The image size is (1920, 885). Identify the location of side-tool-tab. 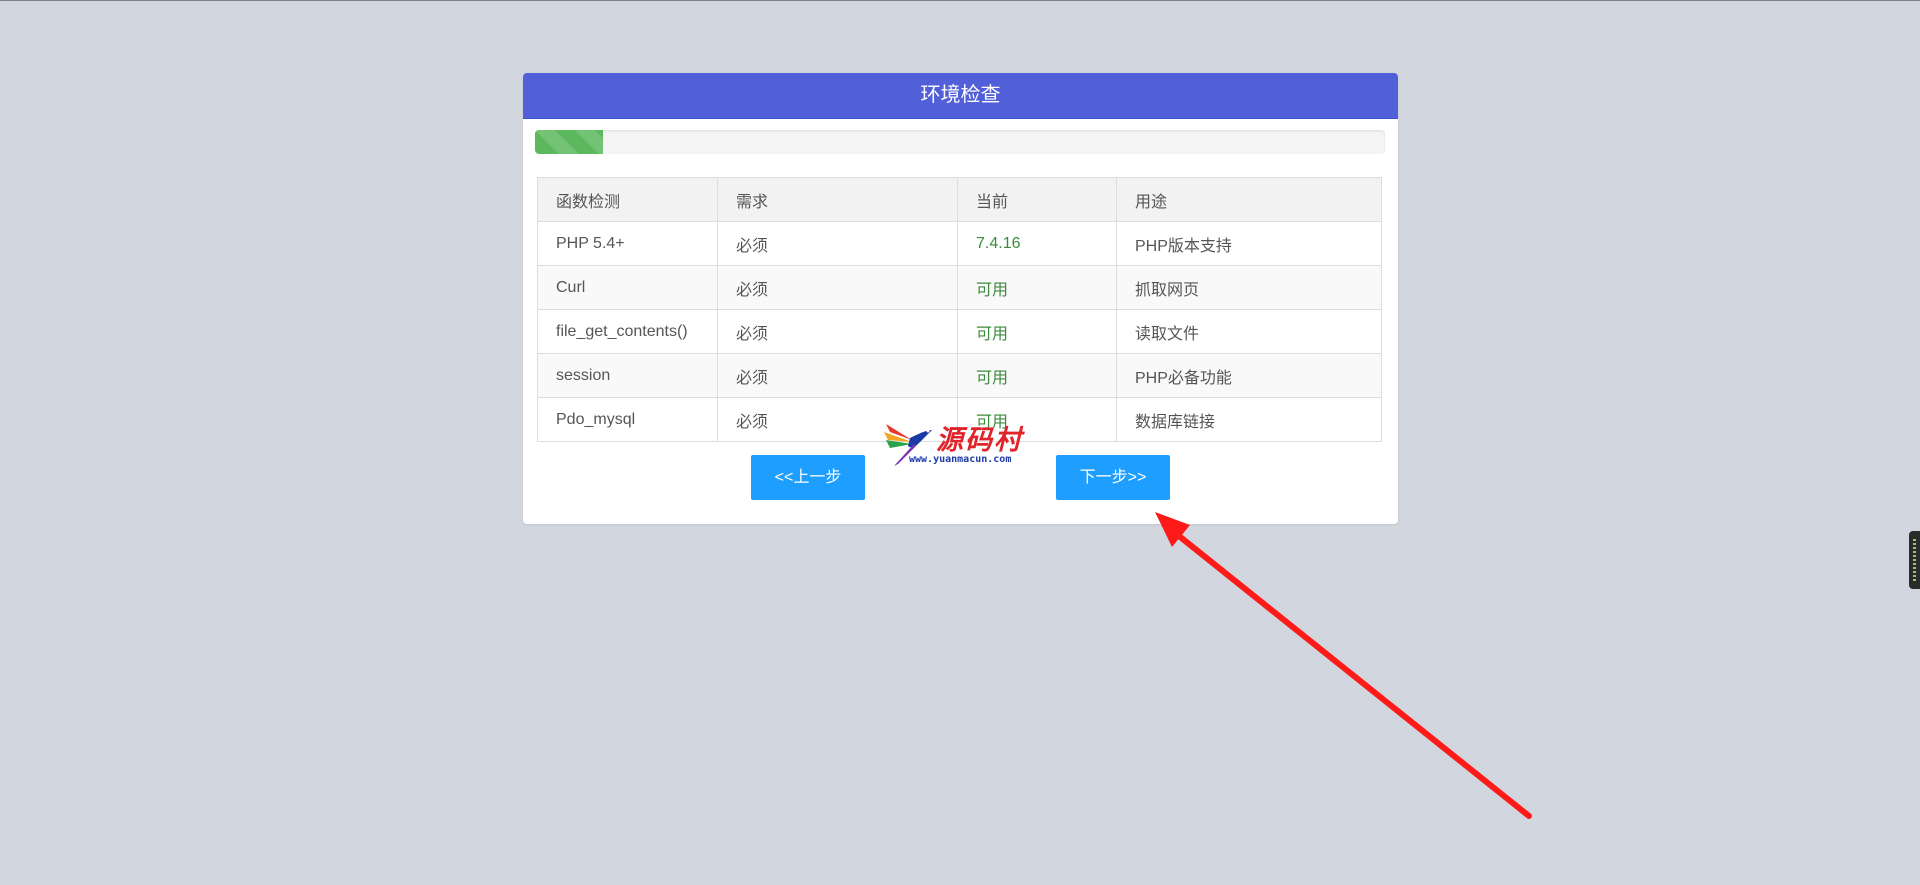
(1914, 560).